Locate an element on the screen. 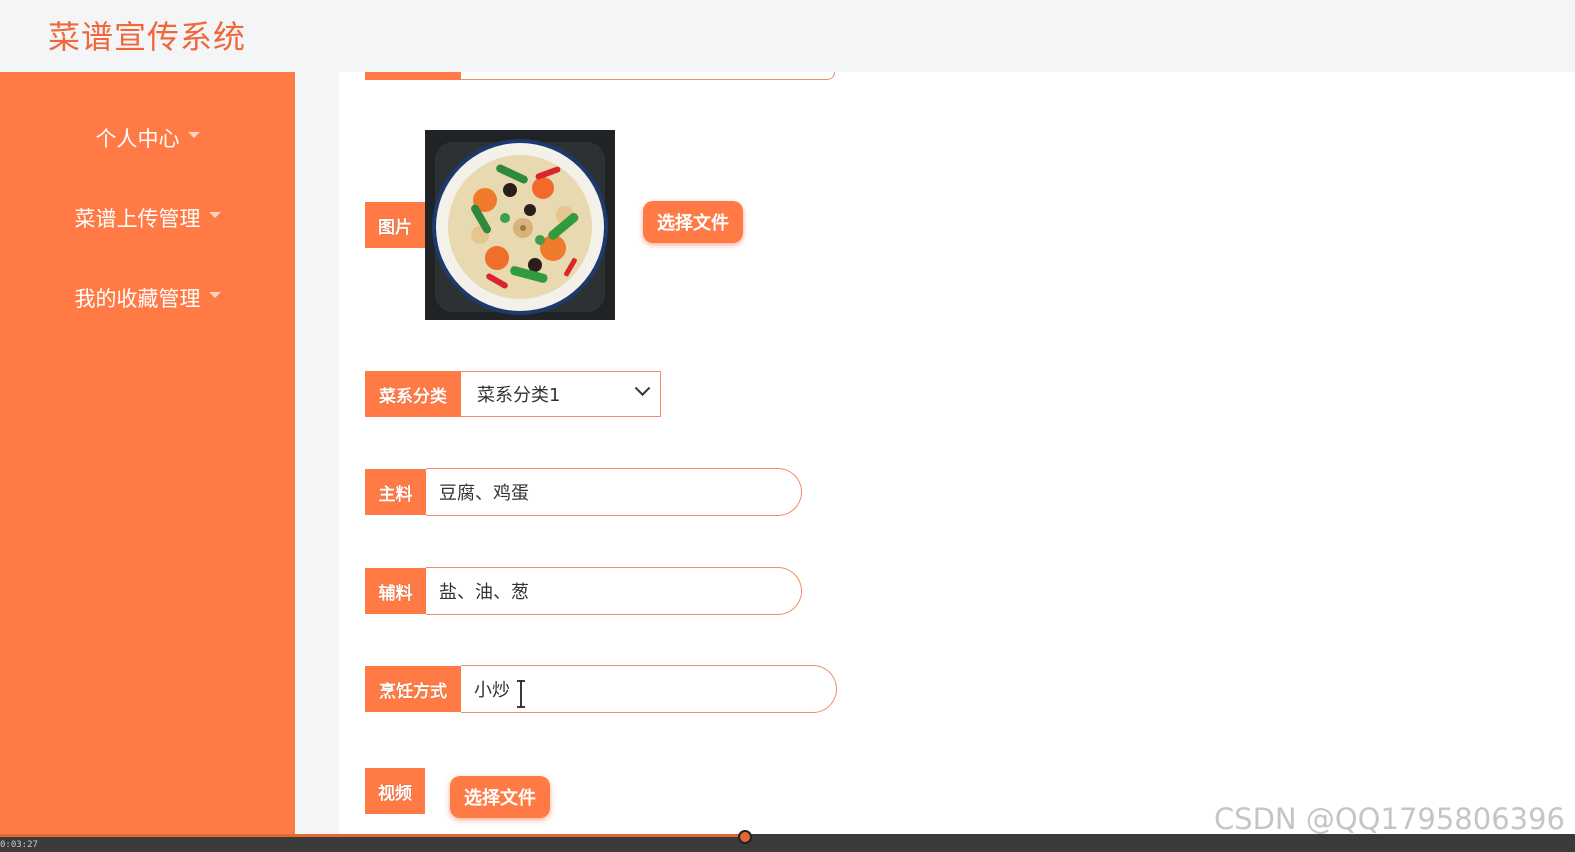 This screenshot has height=852, width=1575. category-label: 菜系分类 is located at coordinates (413, 394).